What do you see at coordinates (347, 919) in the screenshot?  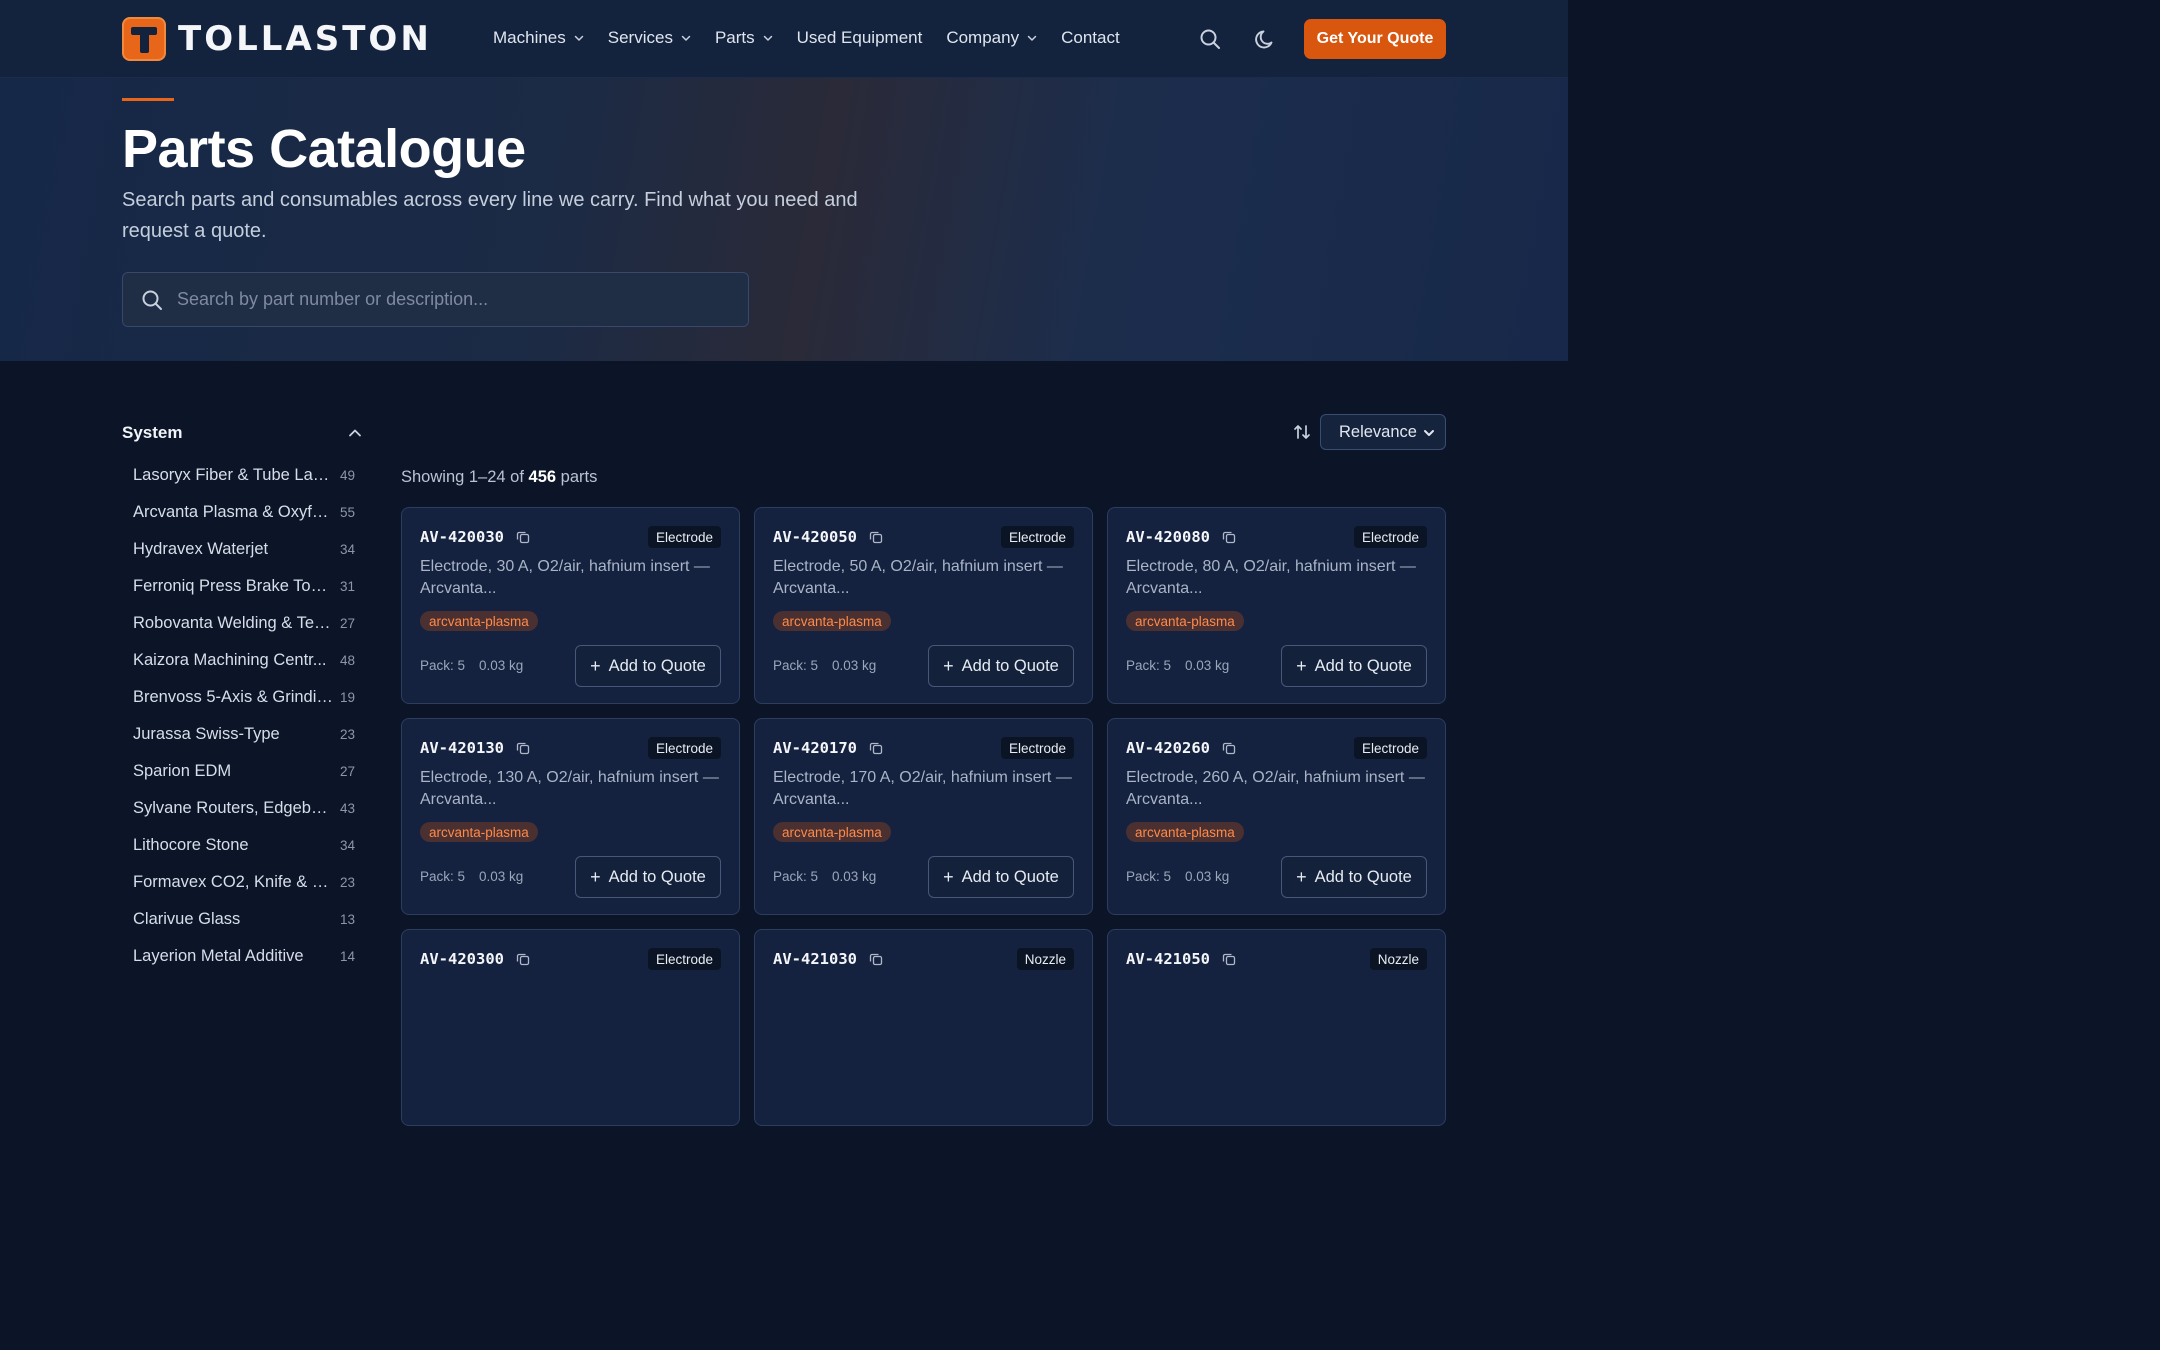 I see `filter-item-count: 13` at bounding box center [347, 919].